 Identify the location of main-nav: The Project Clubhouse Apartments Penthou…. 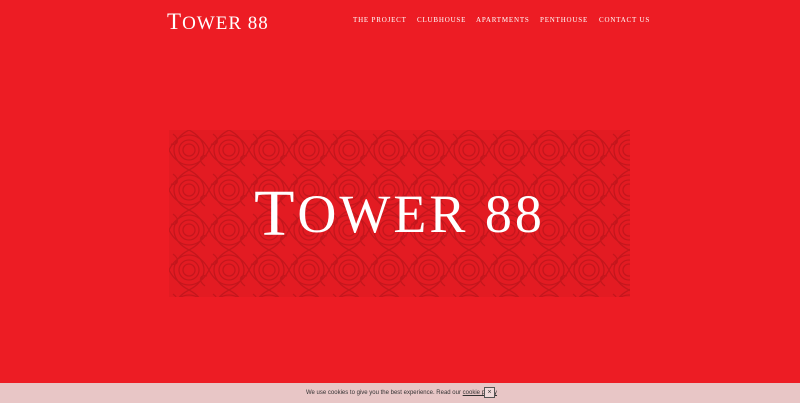
(400, 22).